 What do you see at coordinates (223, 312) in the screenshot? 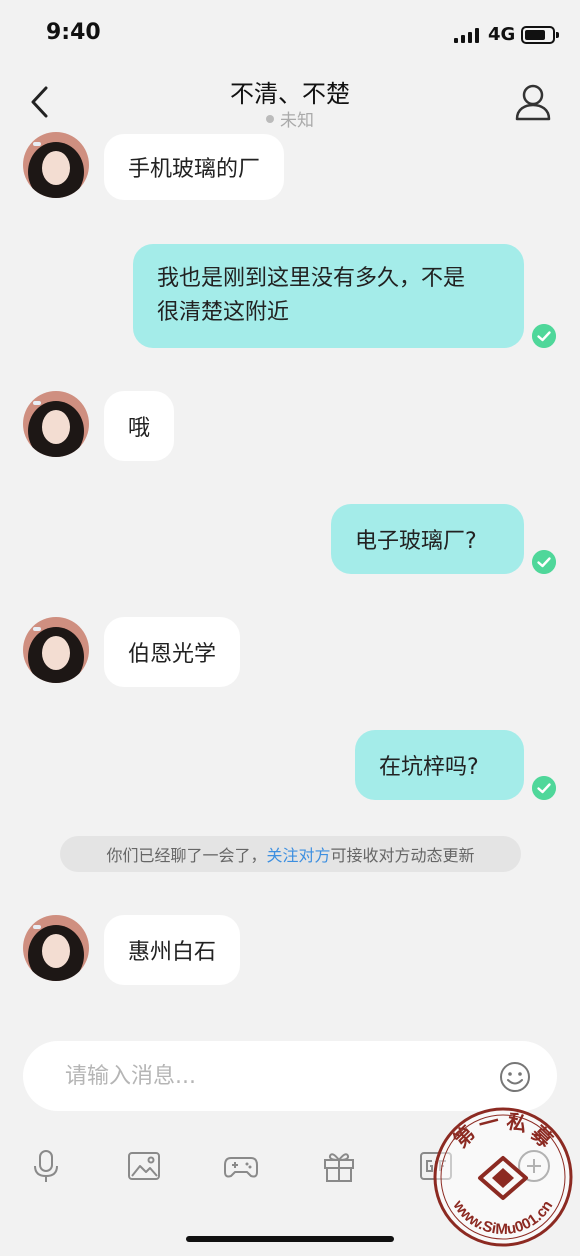
I see `message-line: 很清楚这附近` at bounding box center [223, 312].